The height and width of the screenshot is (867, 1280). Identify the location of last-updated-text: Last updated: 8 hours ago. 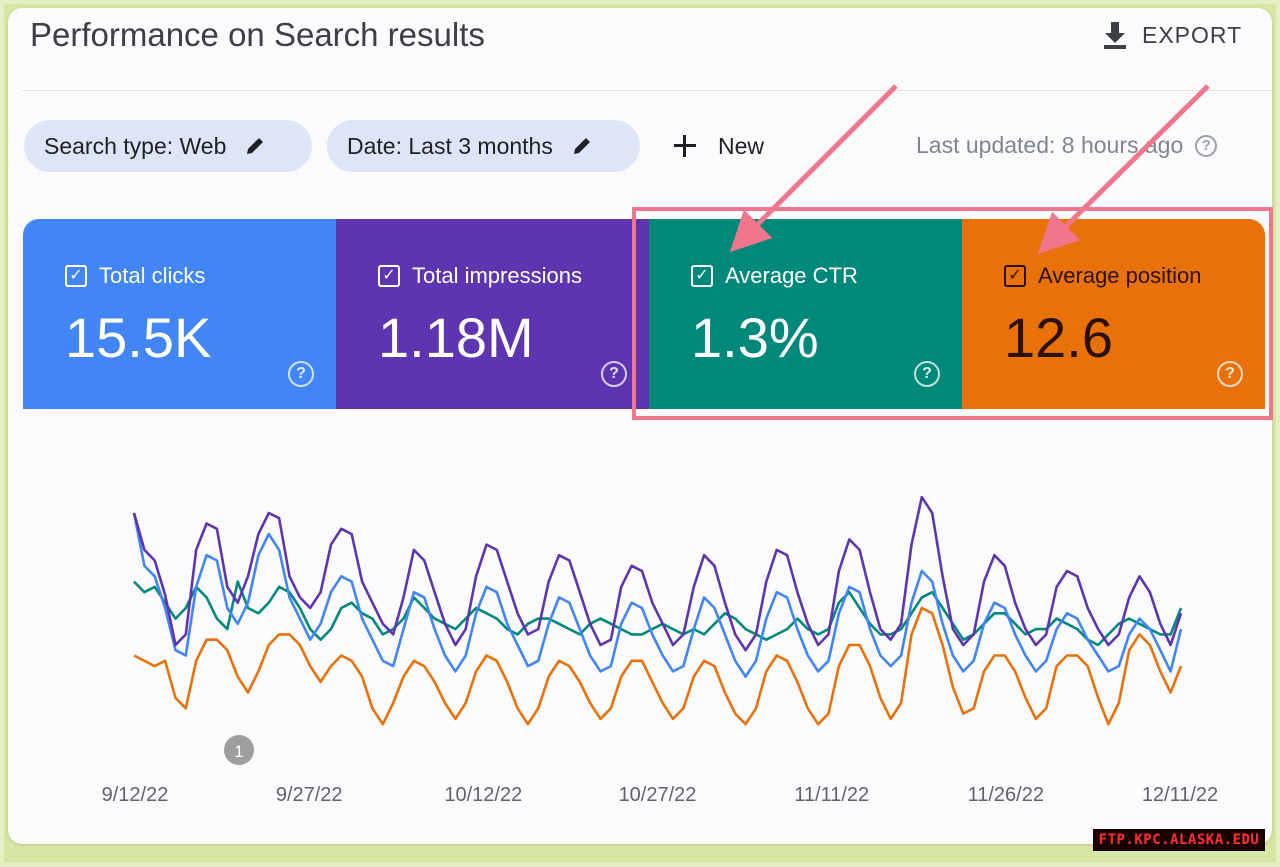
(1050, 145).